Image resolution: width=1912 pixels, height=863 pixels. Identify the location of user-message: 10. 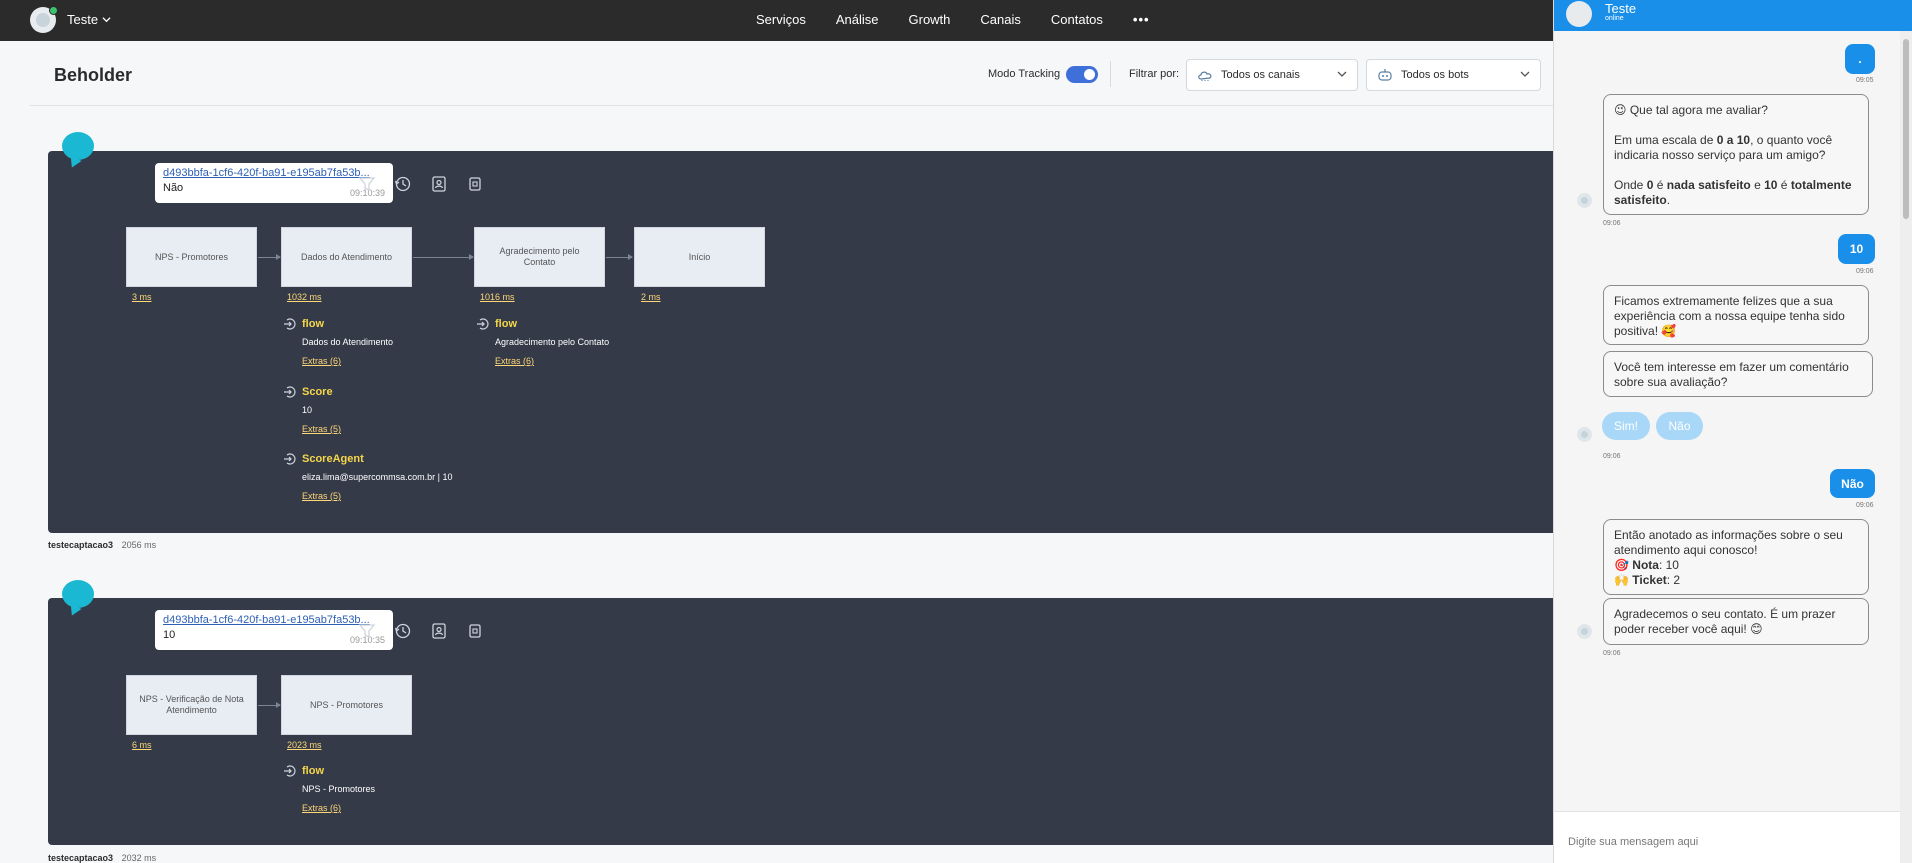
(1856, 249).